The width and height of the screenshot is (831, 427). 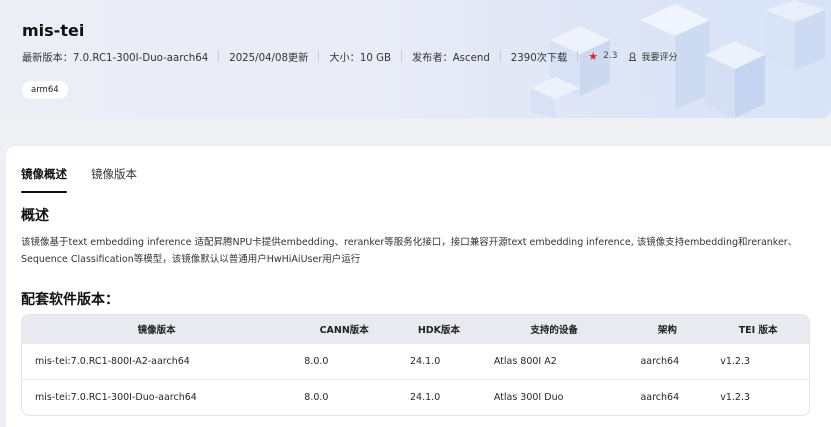 I want to click on column-header: 支持的设备, so click(x=554, y=330).